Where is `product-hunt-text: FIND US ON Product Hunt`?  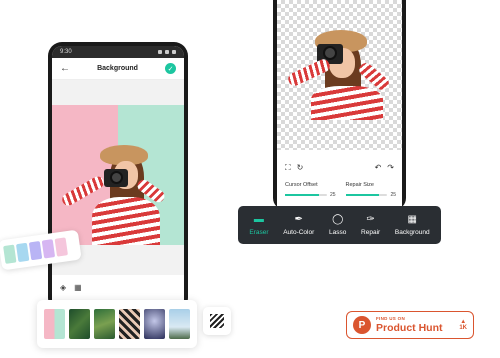 product-hunt-text: FIND US ON Product Hunt is located at coordinates (409, 325).